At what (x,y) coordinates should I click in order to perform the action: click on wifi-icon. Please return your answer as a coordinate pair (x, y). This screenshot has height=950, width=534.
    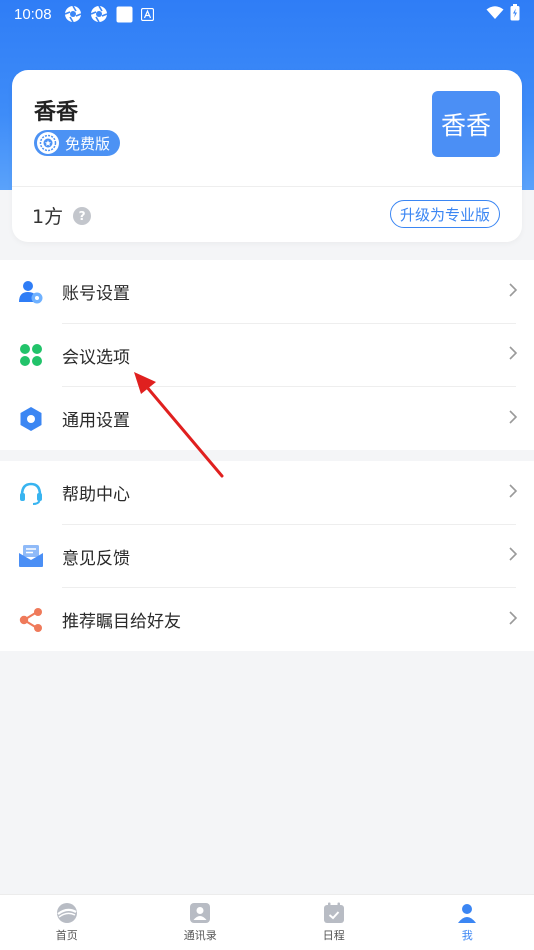
    Looking at the image, I should click on (495, 14).